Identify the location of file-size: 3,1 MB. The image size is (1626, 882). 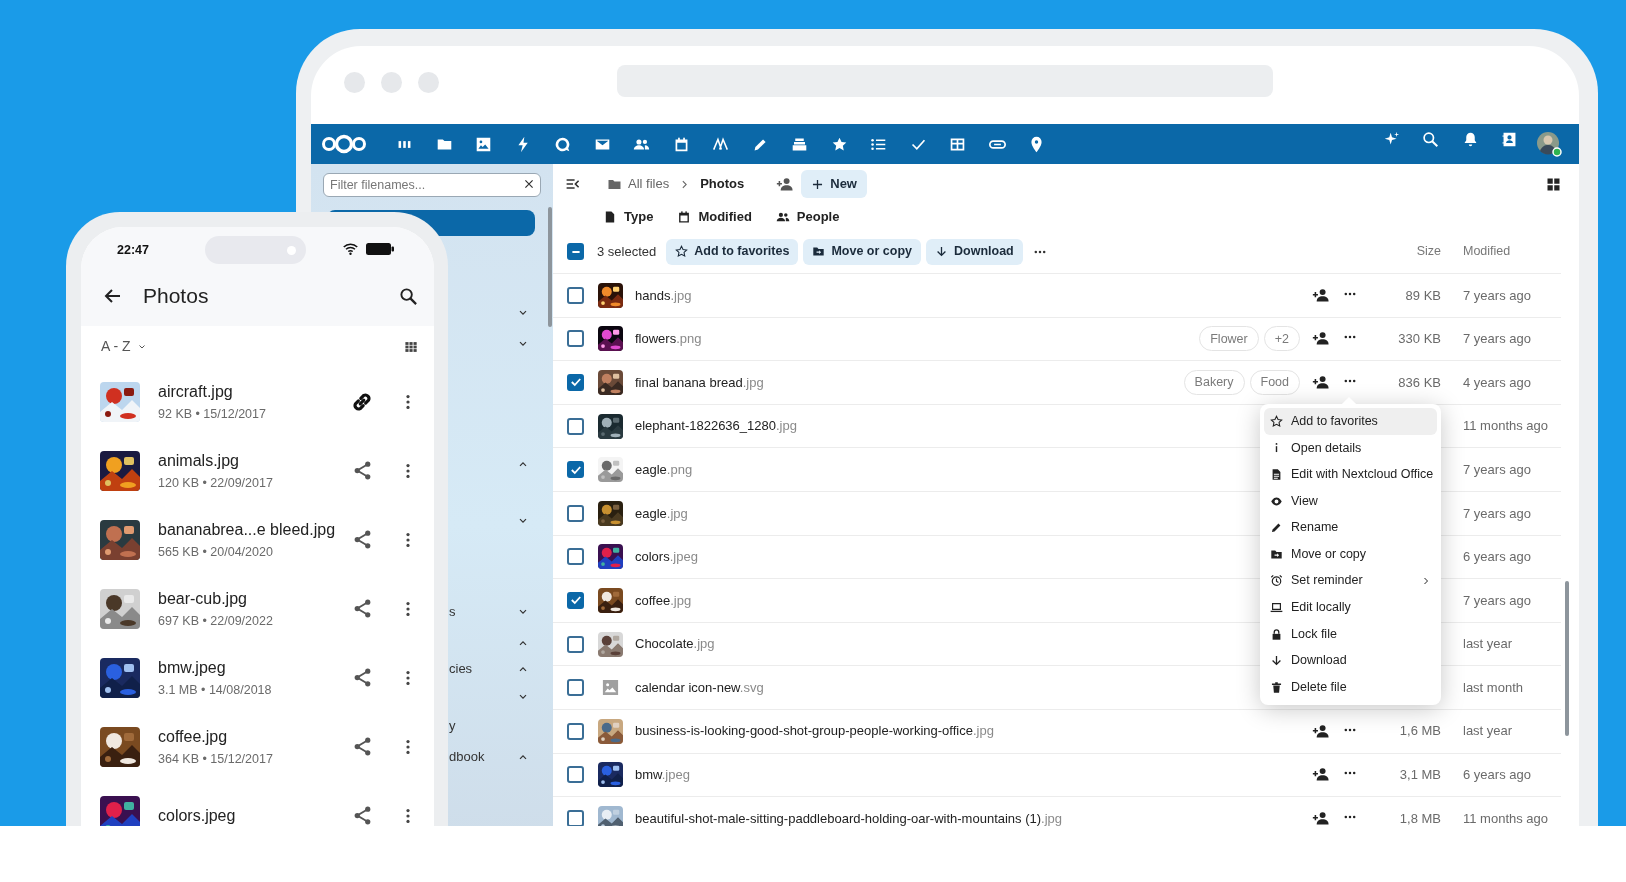
(1420, 775).